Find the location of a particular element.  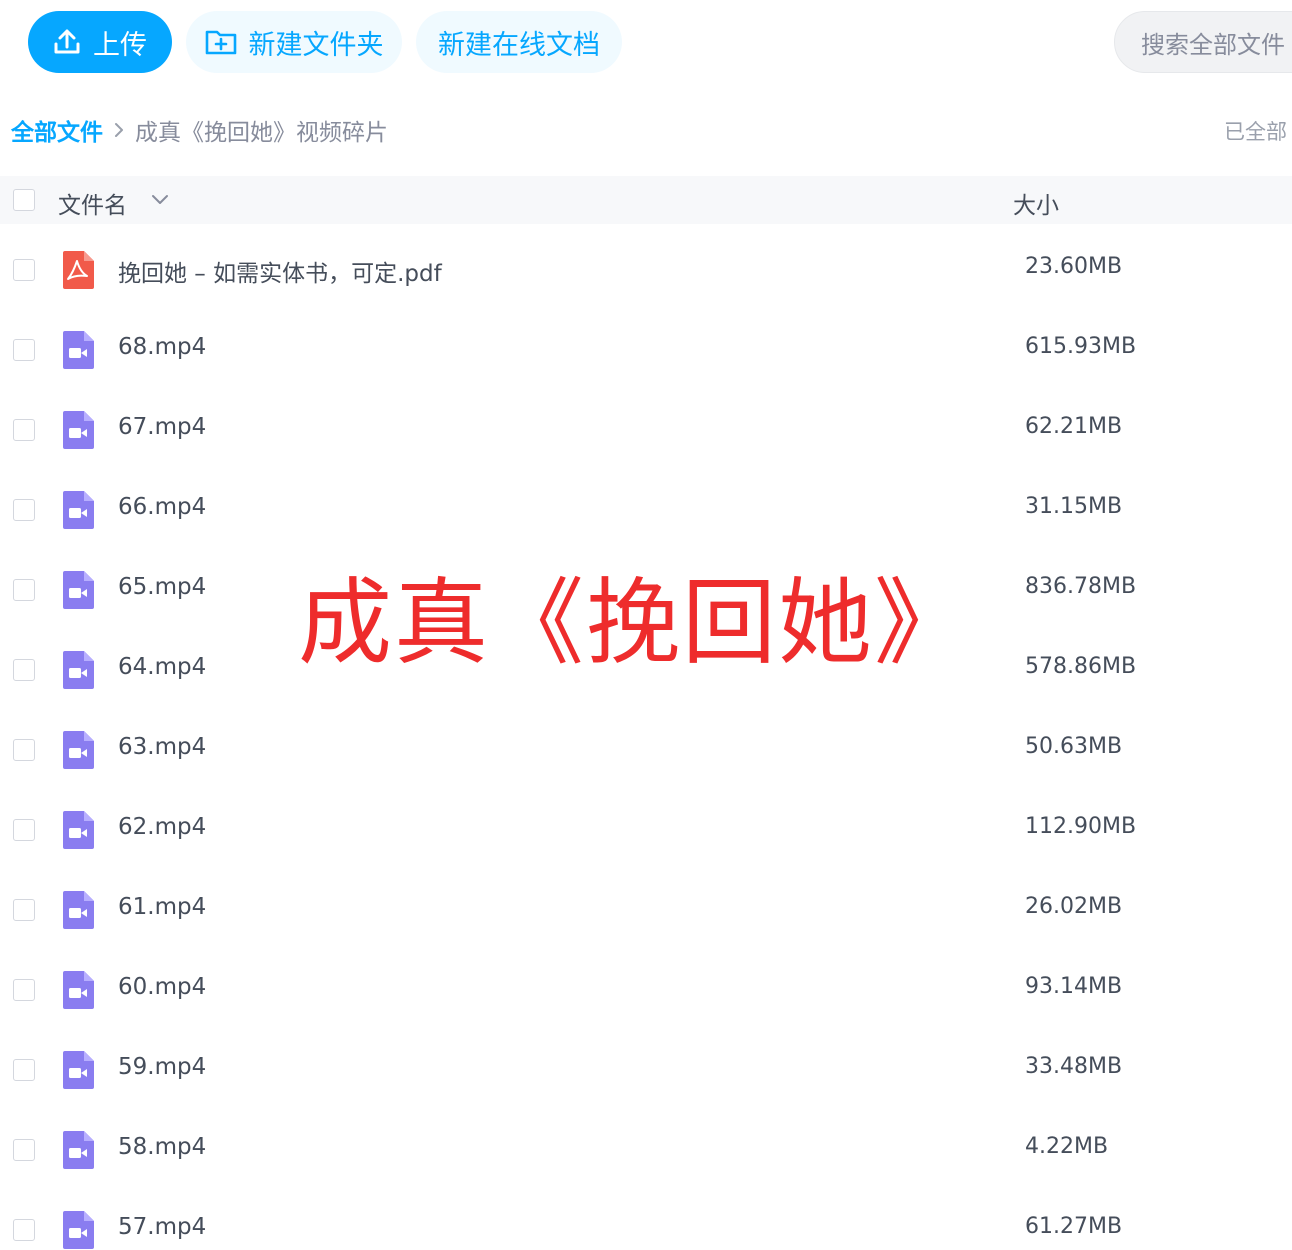

file-name: 59.mp4 is located at coordinates (162, 1067).